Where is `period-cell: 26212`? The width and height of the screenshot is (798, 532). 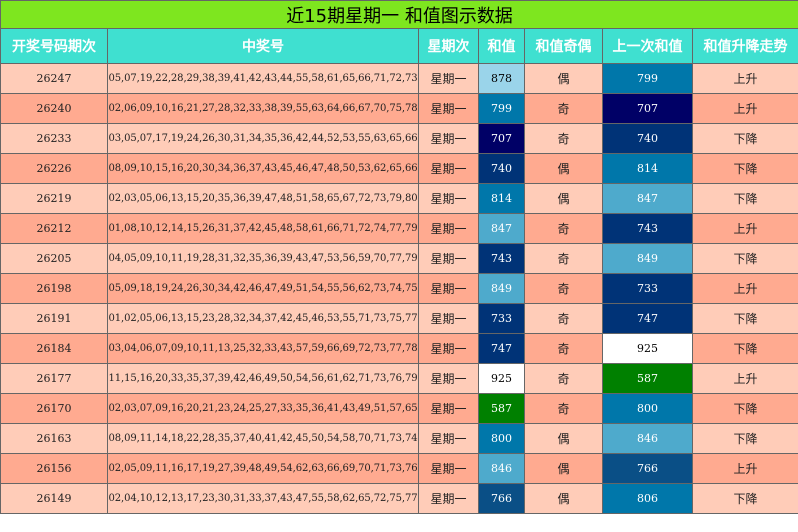
period-cell: 26212 is located at coordinates (54, 228).